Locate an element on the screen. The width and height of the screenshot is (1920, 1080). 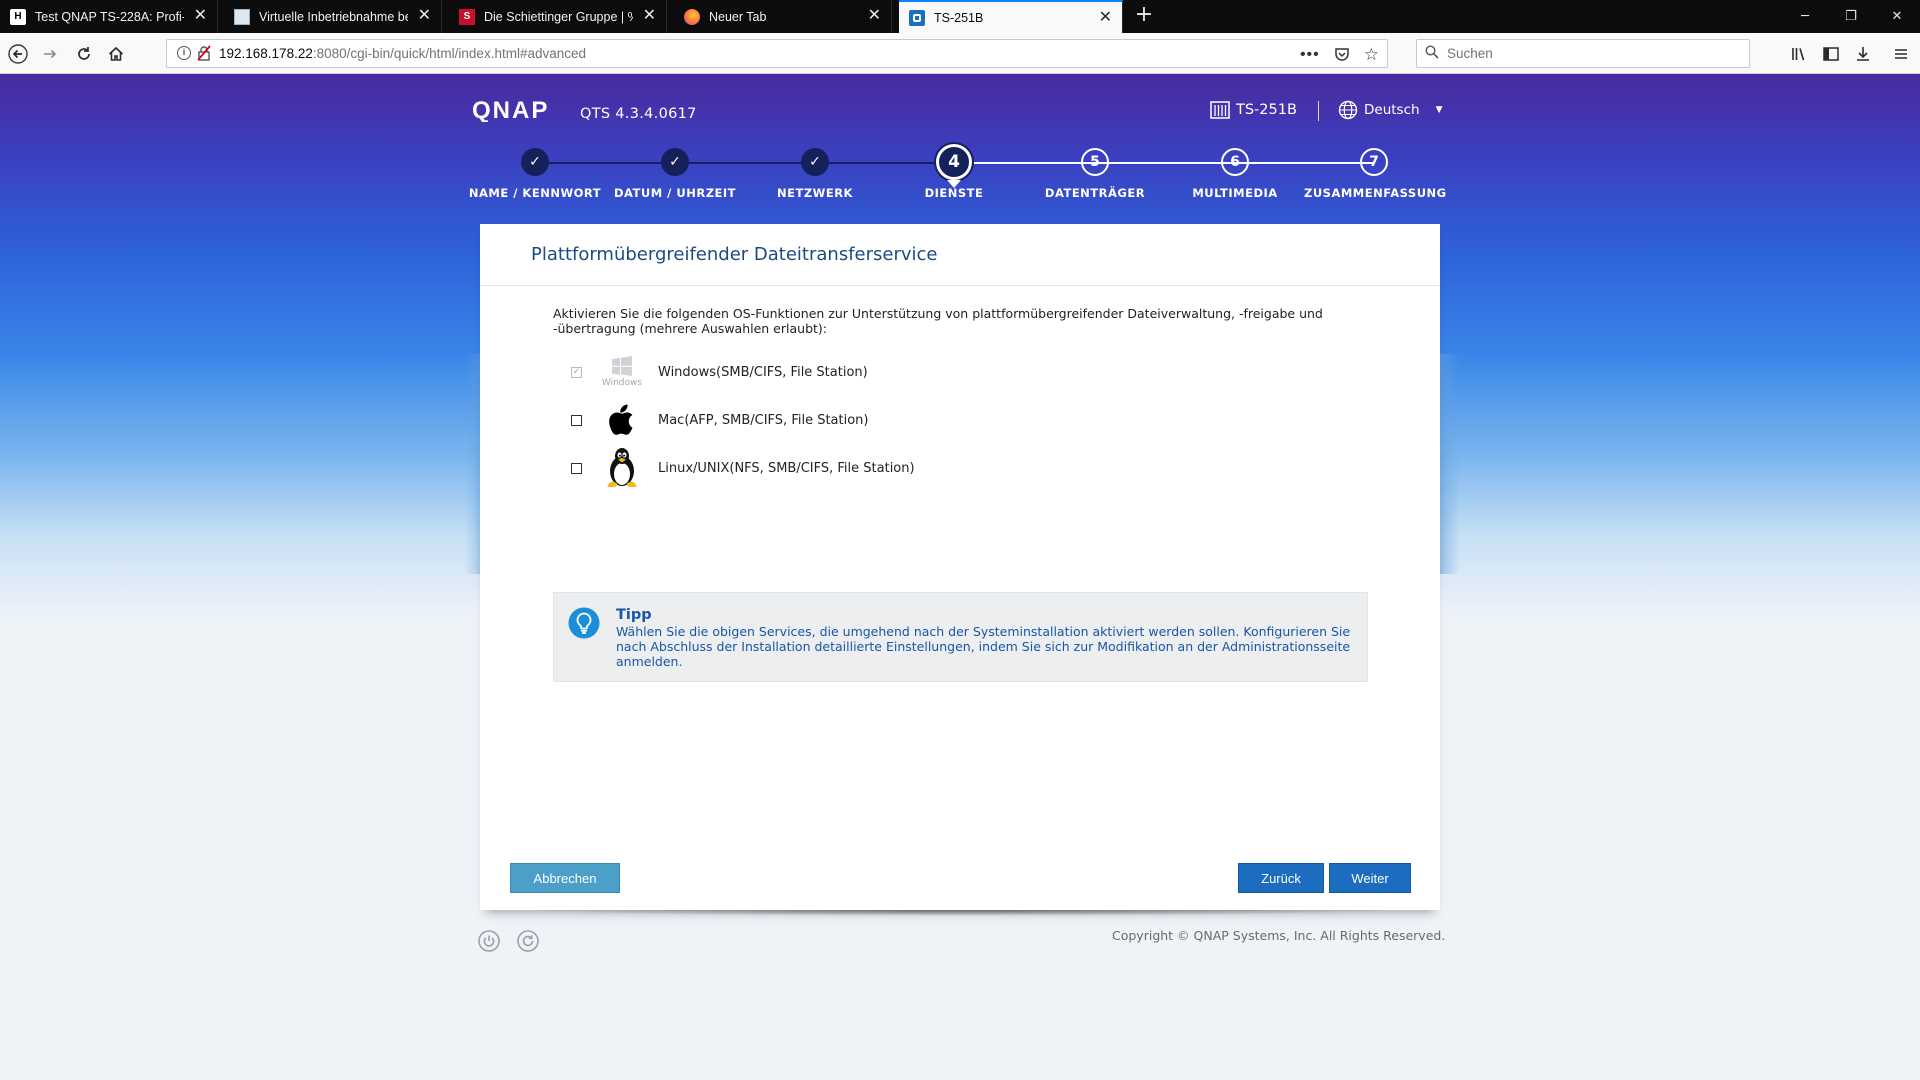
linux-checkbox is located at coordinates (576, 468).